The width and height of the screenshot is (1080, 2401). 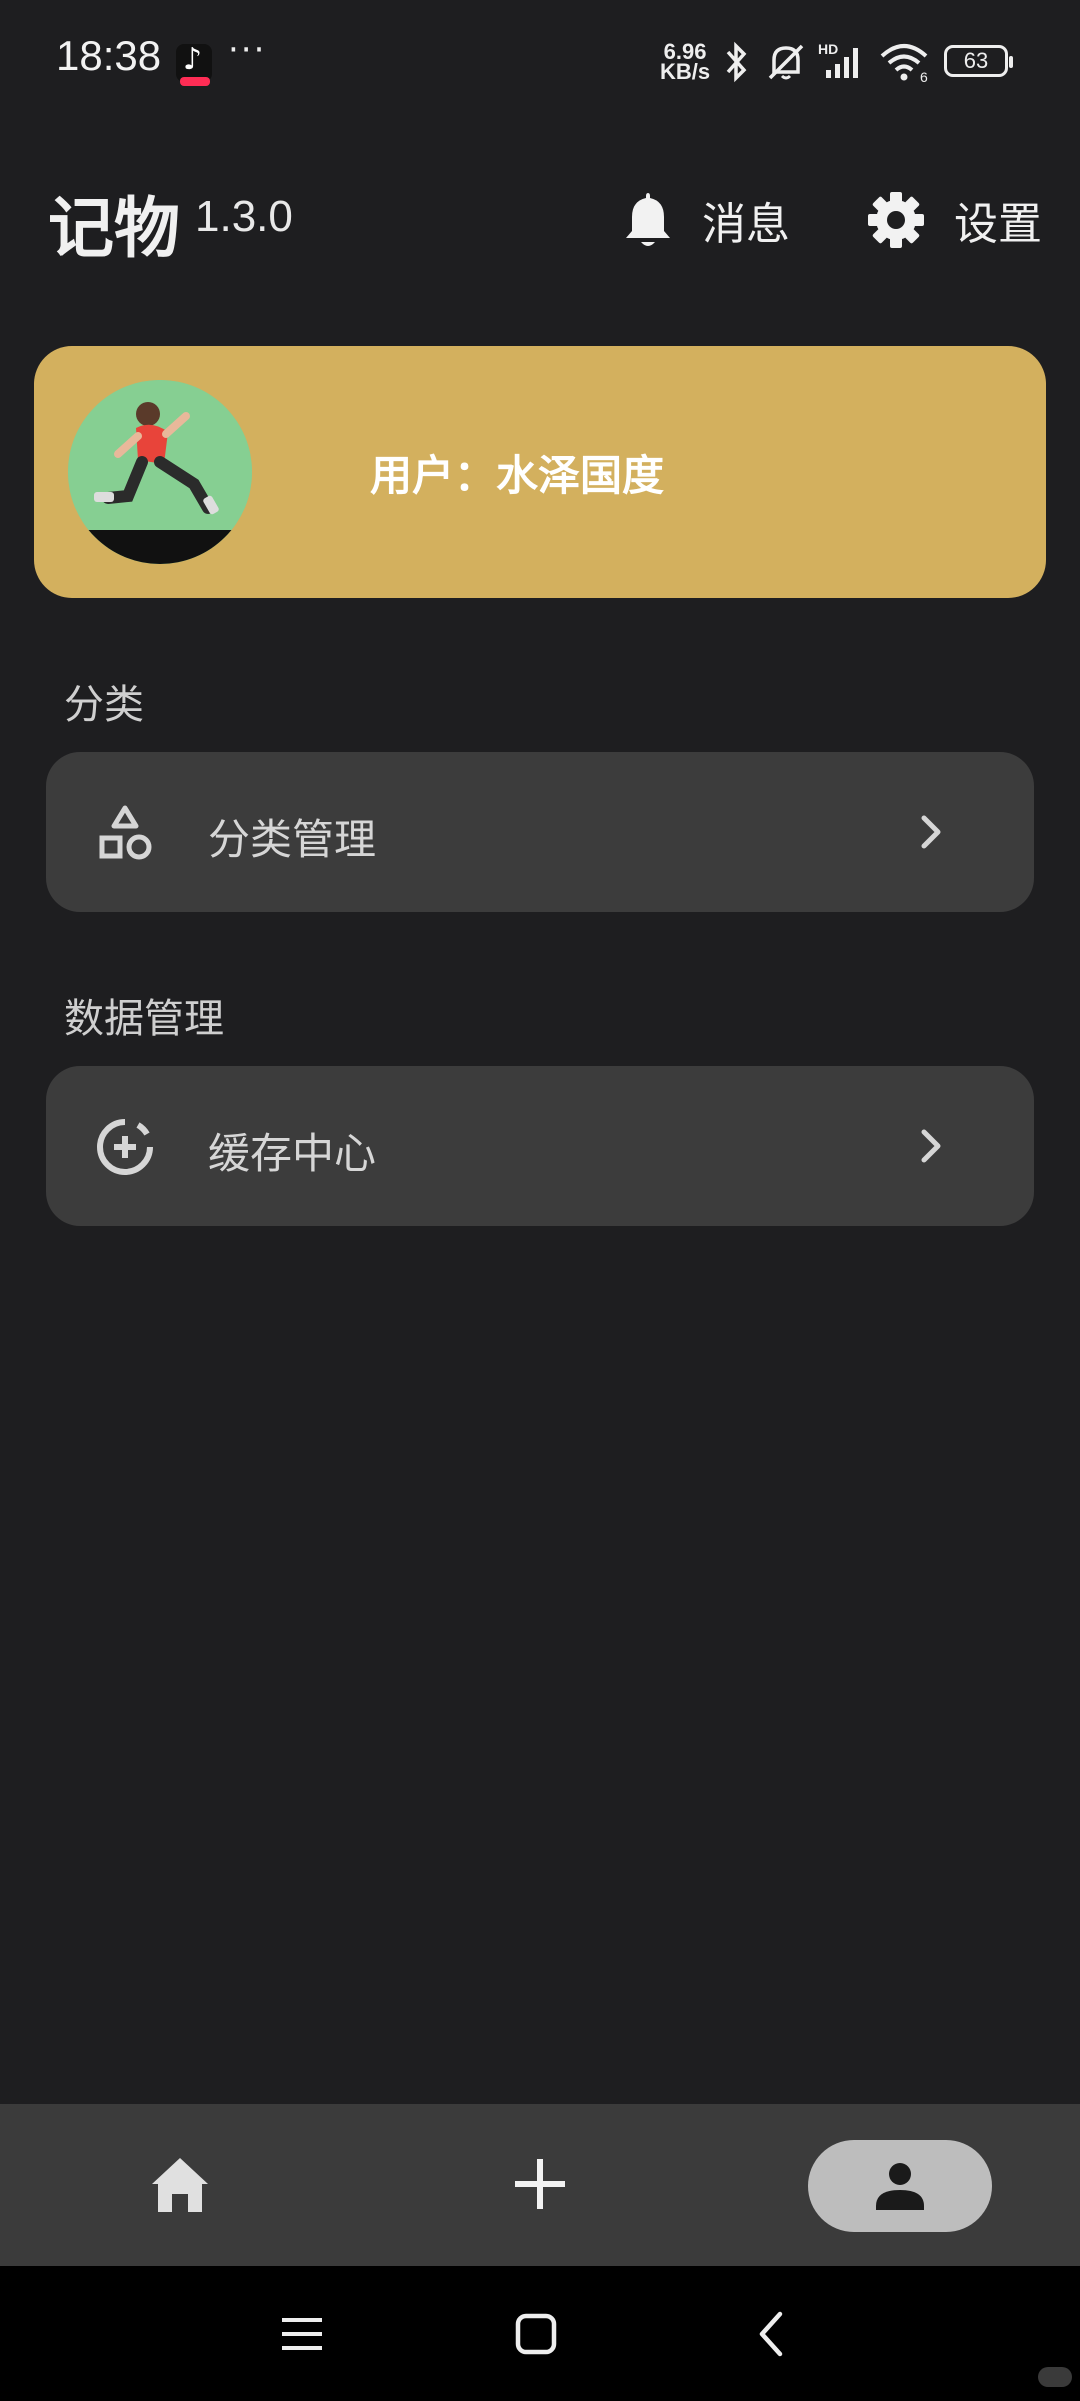 What do you see at coordinates (144, 1019) in the screenshot?
I see `section-title-data: 数据管理` at bounding box center [144, 1019].